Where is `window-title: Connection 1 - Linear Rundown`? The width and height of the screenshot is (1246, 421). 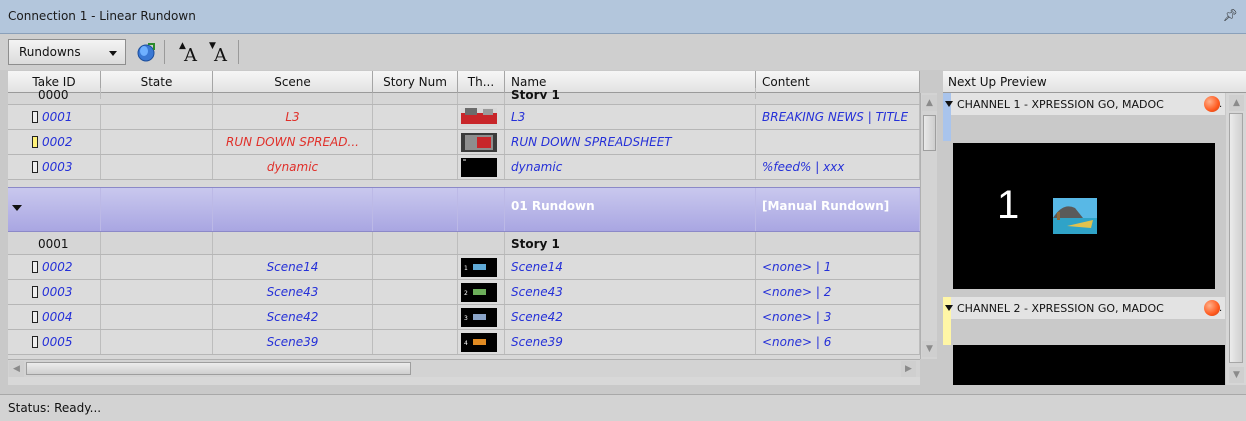 window-title: Connection 1 - Linear Rundown is located at coordinates (102, 16).